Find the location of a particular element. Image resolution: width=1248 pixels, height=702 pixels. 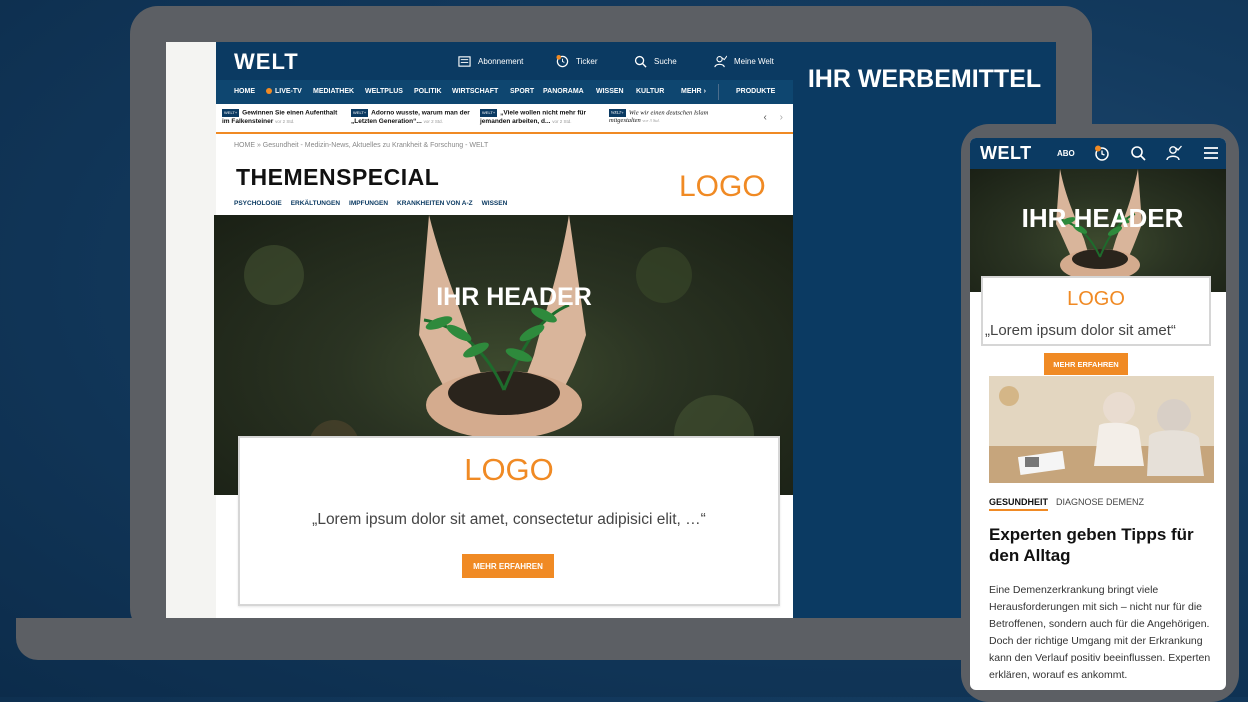

nav-live-tv-label: LIVE-TV is located at coordinates (288, 91).